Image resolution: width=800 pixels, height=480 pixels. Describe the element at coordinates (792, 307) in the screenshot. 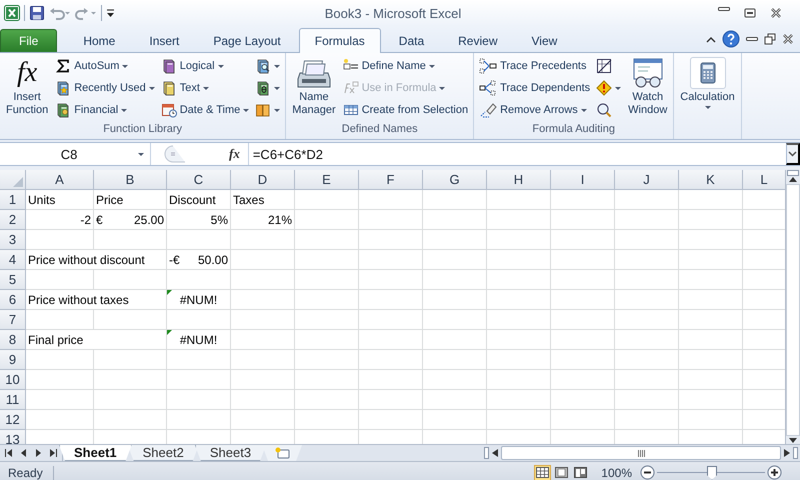

I see `vertical-scrollbar` at that location.